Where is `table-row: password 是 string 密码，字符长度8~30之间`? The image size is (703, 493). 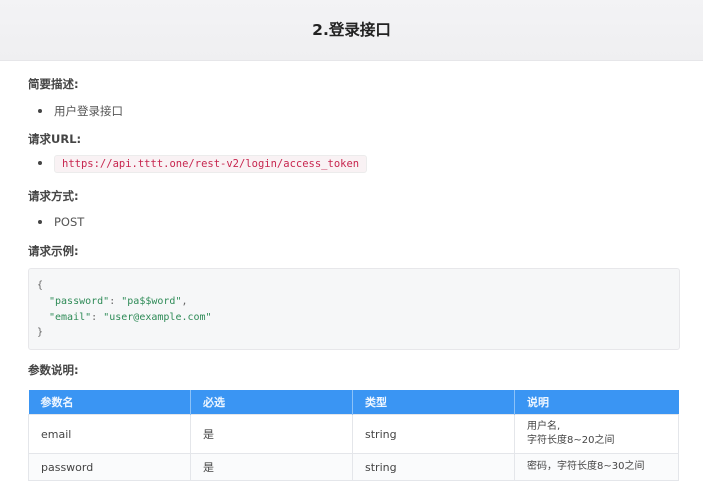
table-row: password 是 string 密码，字符长度8~30之间 is located at coordinates (353, 467).